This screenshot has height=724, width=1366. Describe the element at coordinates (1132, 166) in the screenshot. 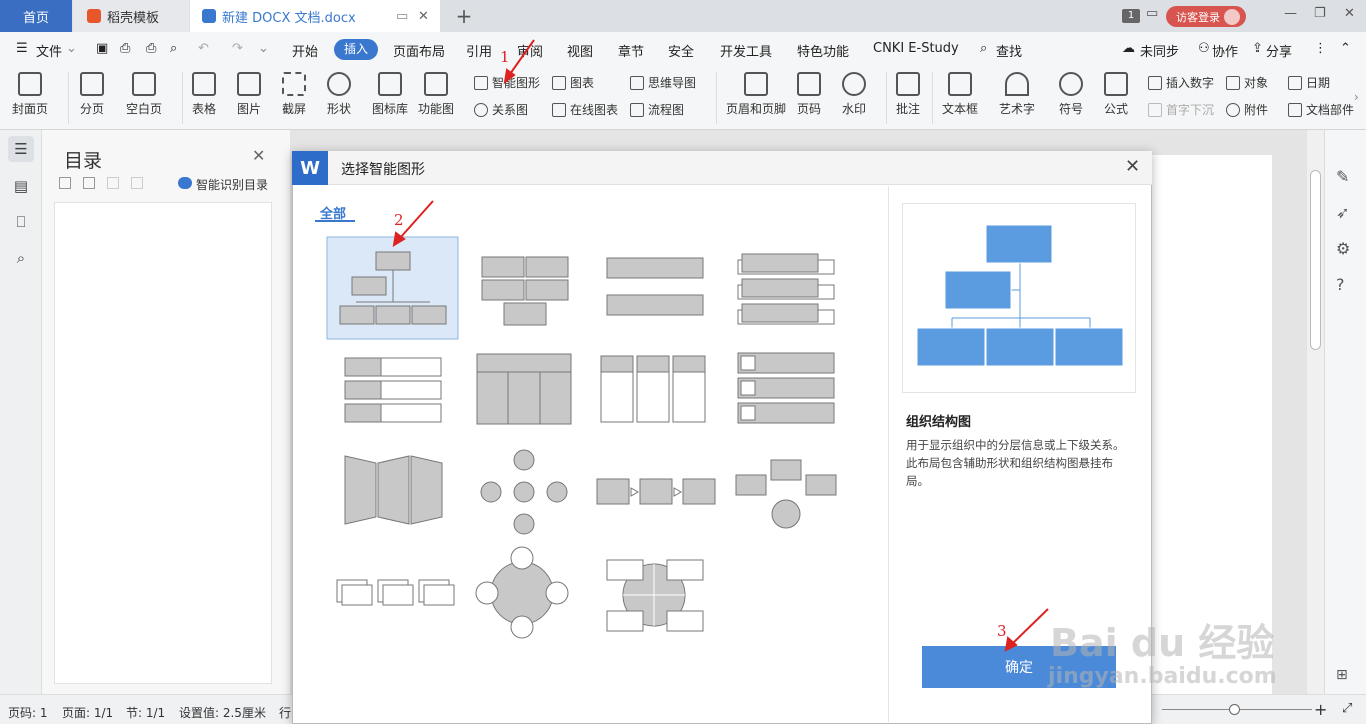

I see `dialog-close-icon: ✕` at that location.